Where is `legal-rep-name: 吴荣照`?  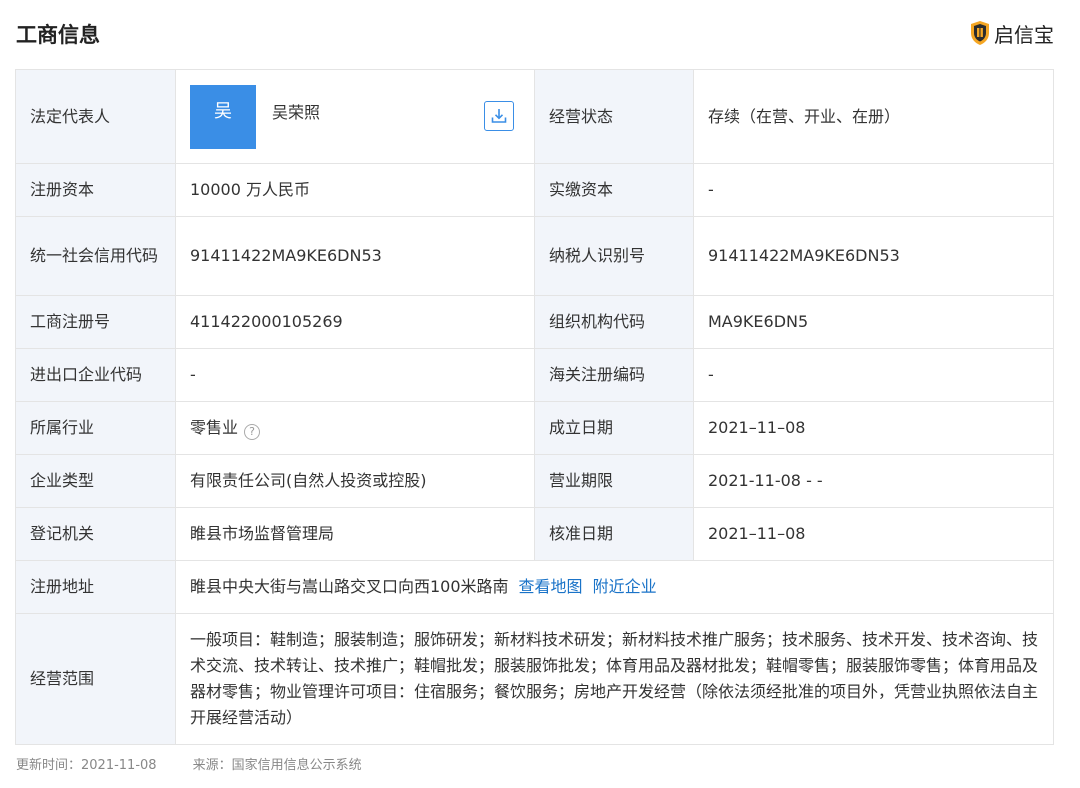
legal-rep-name: 吴荣照 is located at coordinates (296, 113).